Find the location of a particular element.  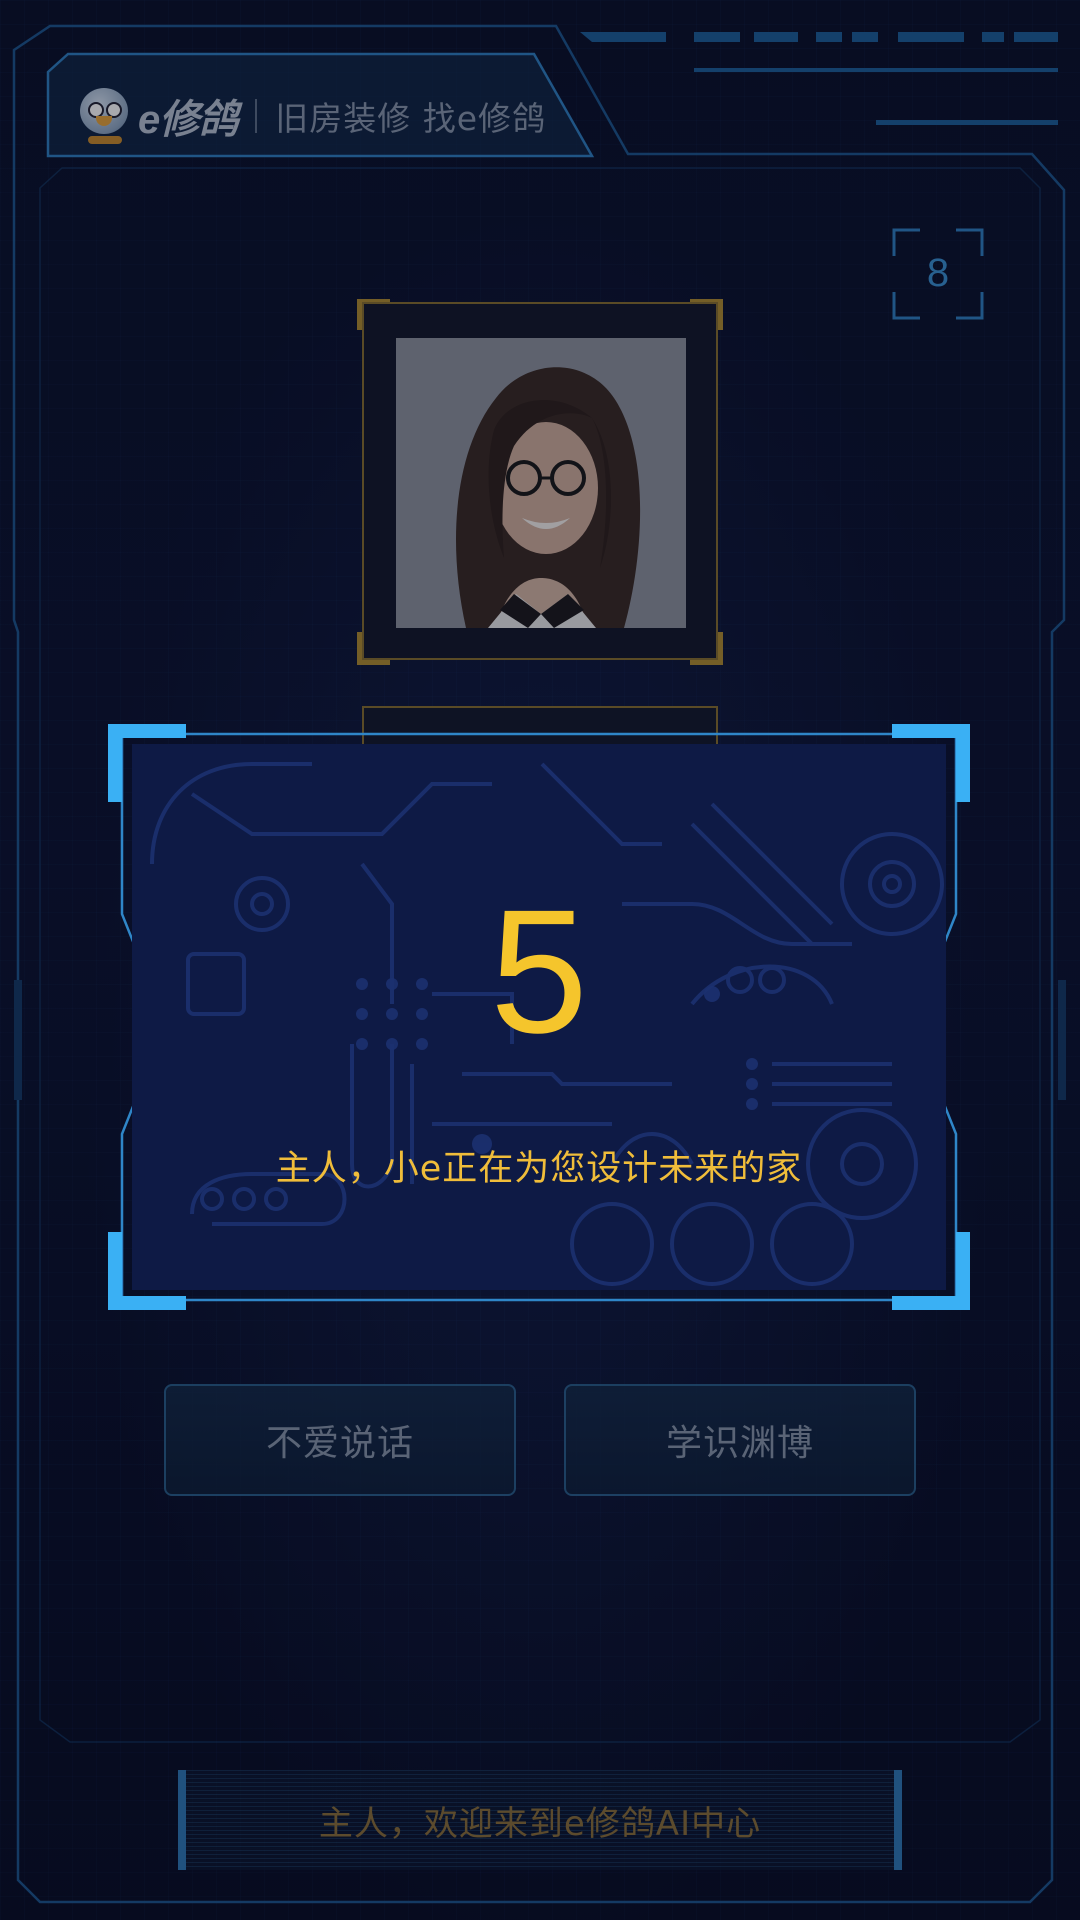

countdown-number: 5 is located at coordinates (539, 972).